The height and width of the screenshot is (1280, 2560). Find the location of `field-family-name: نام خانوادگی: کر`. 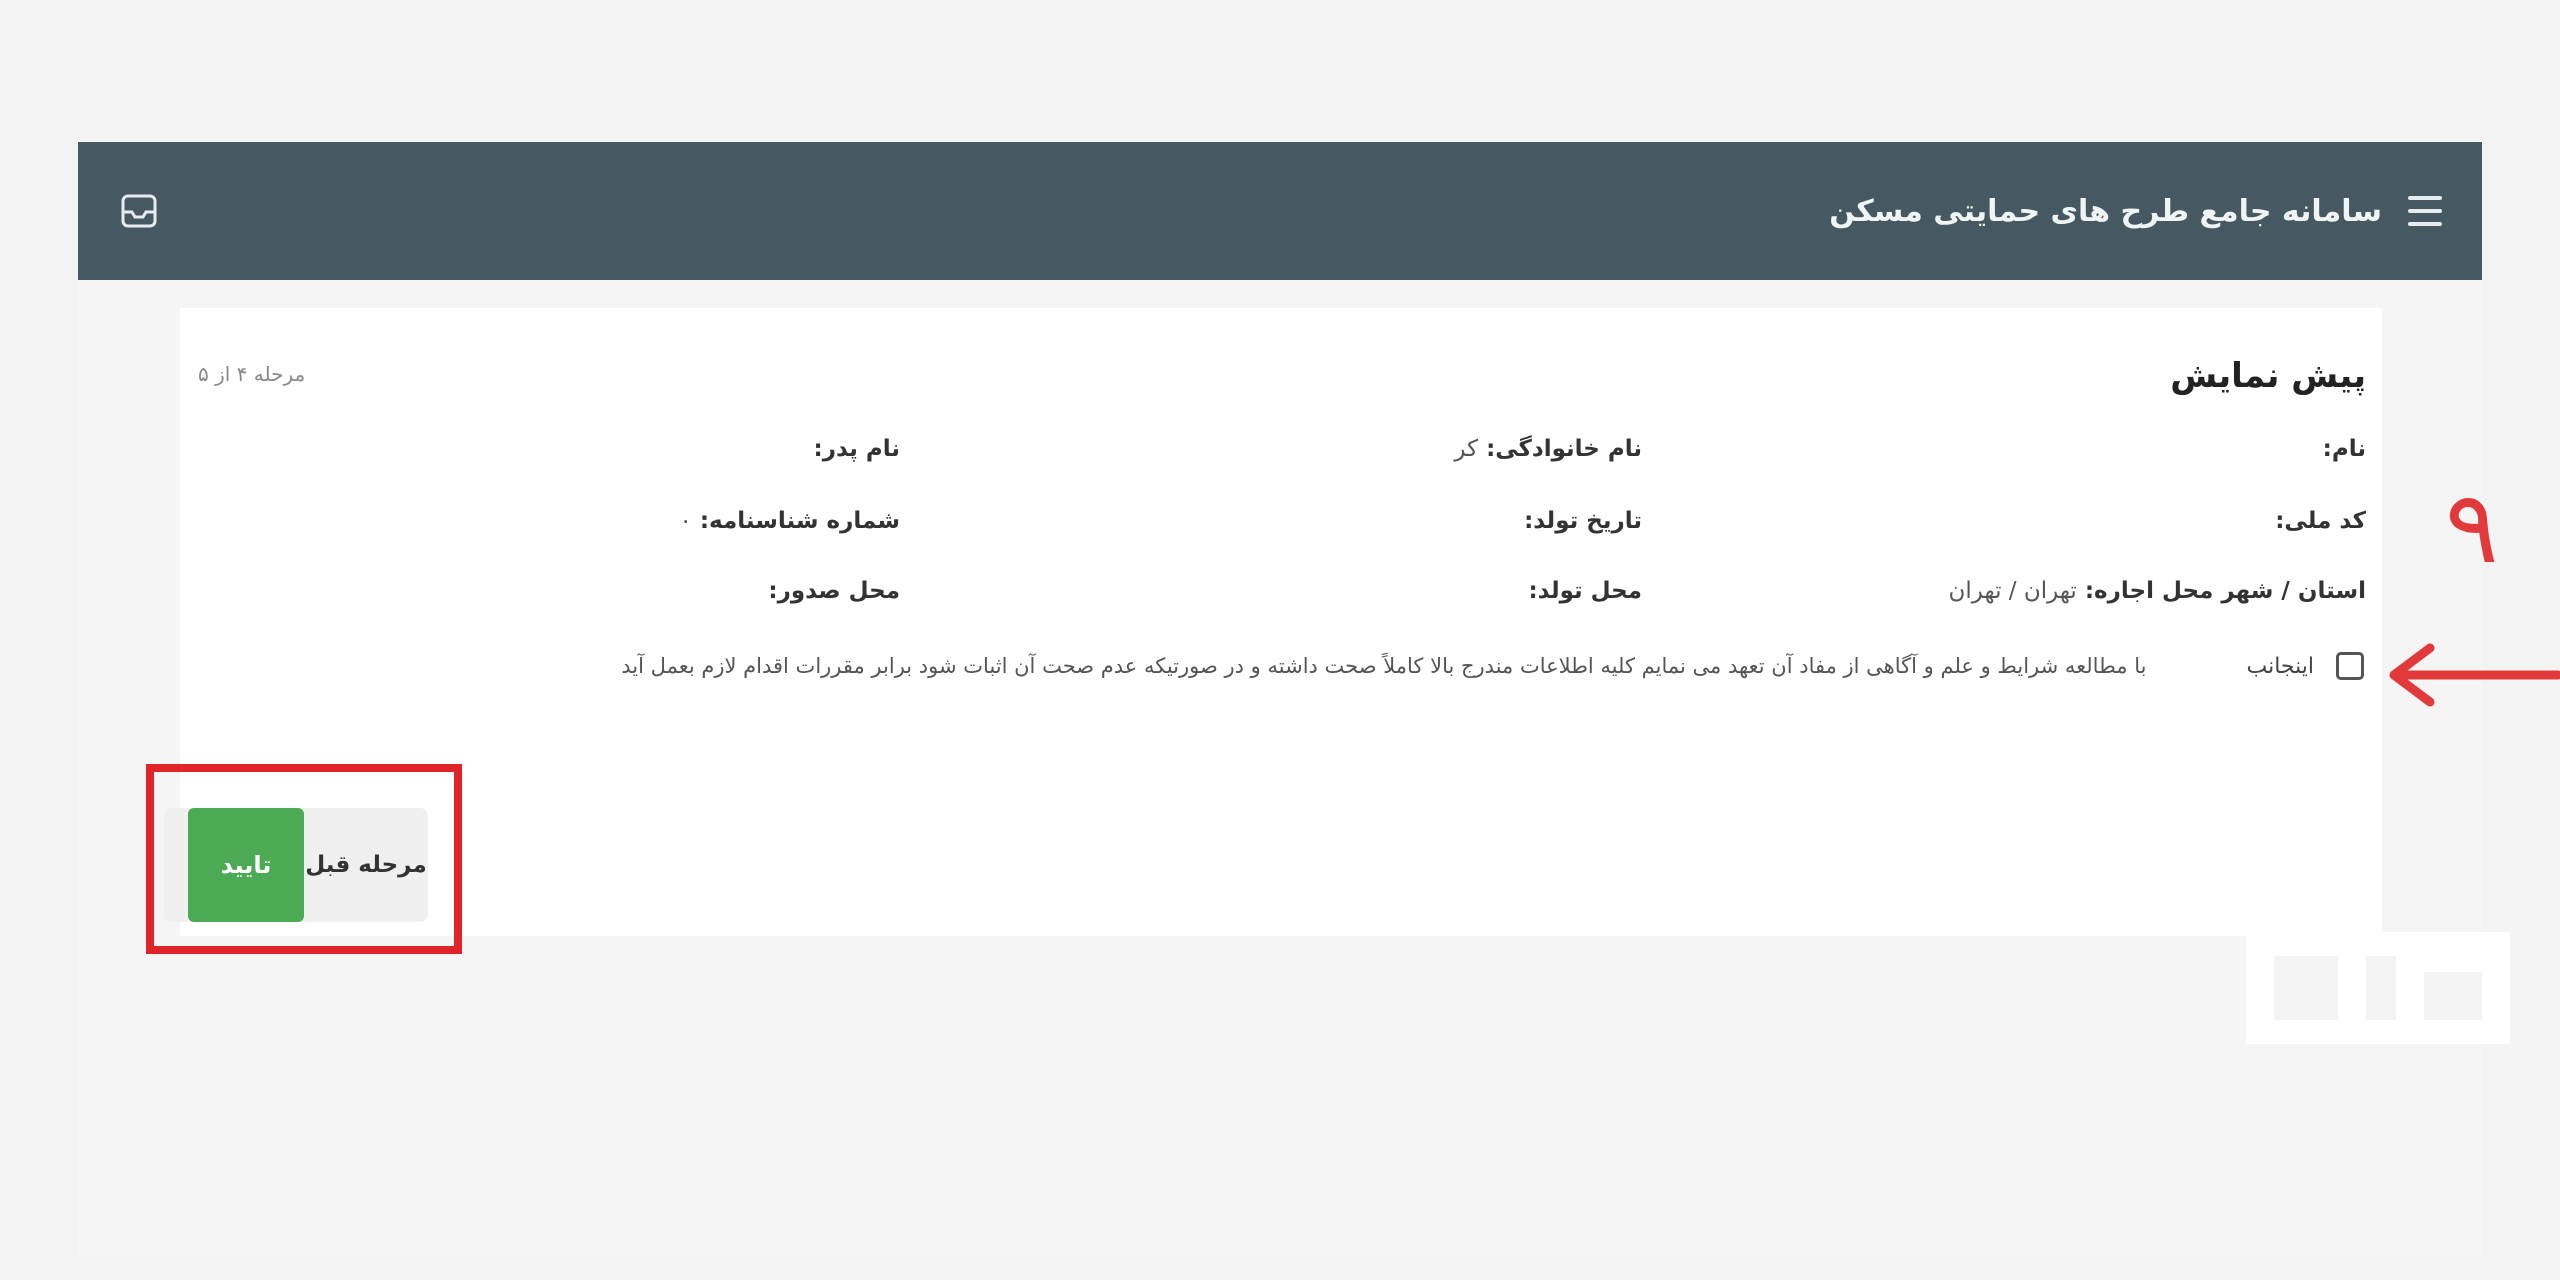

field-family-name: نام خانوادگی: کر is located at coordinates (1548, 449).